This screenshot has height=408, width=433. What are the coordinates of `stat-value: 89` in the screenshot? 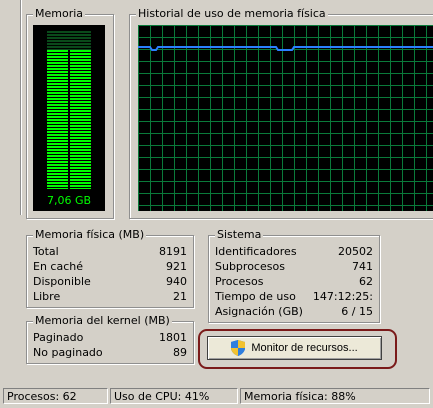 It's located at (180, 352).